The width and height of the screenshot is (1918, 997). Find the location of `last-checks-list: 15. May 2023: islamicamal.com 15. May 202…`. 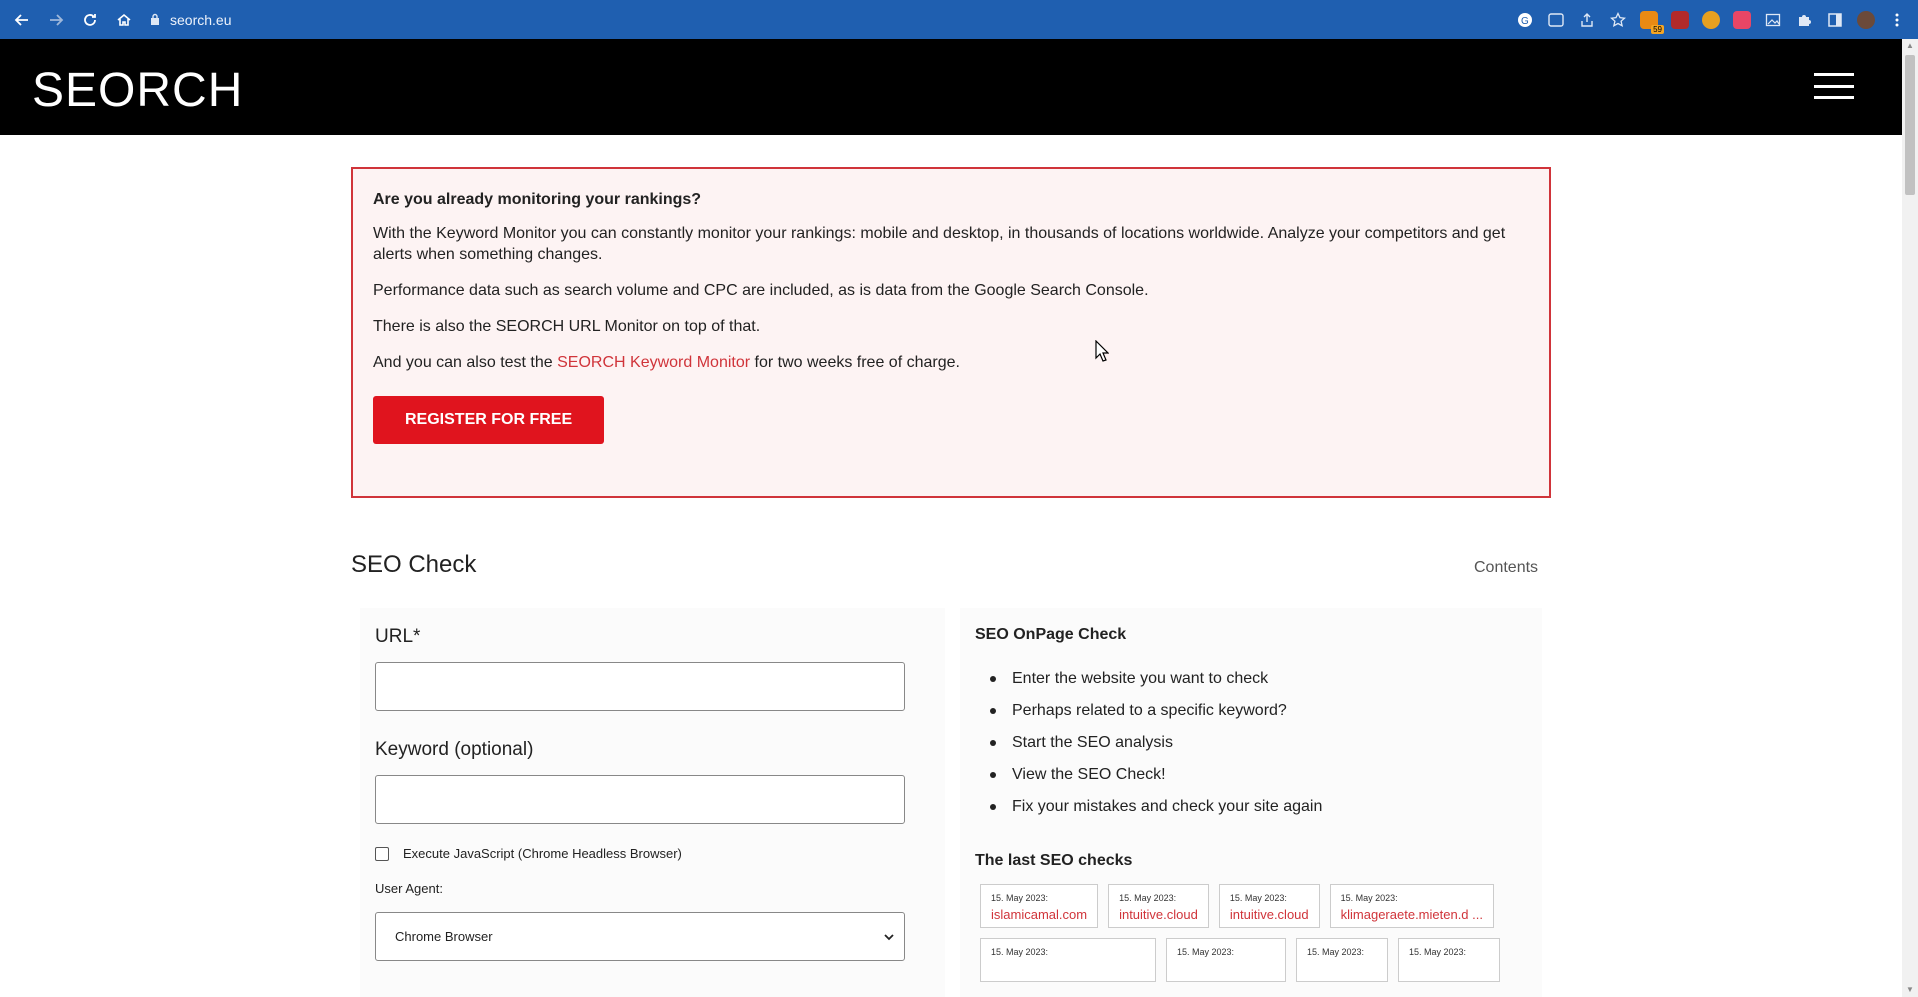

last-checks-list: 15. May 2023: islamicamal.com 15. May 202… is located at coordinates (1253, 933).